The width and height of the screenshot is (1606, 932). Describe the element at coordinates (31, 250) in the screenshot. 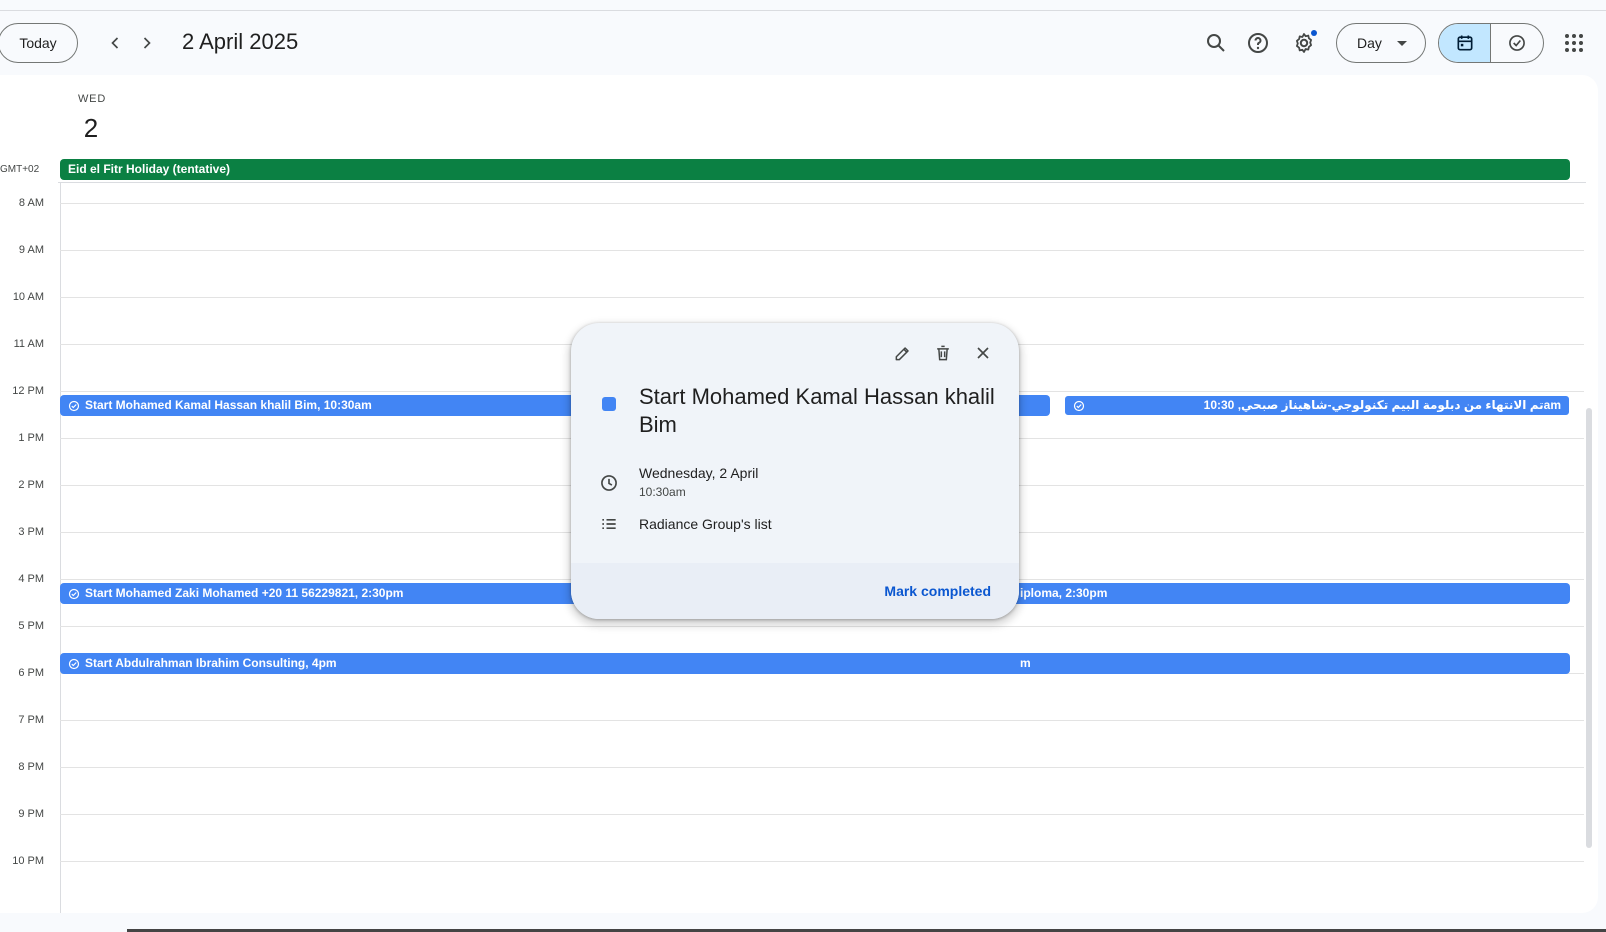

I see `hour-label: 9 AM` at that location.